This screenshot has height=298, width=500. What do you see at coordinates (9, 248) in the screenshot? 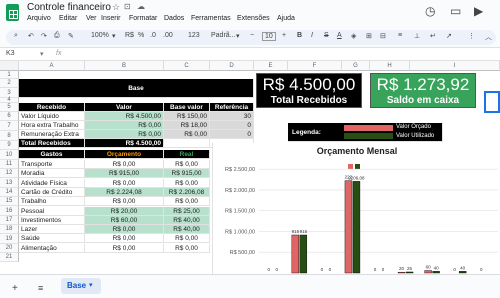
I see `row-header-20: 20` at bounding box center [9, 248].